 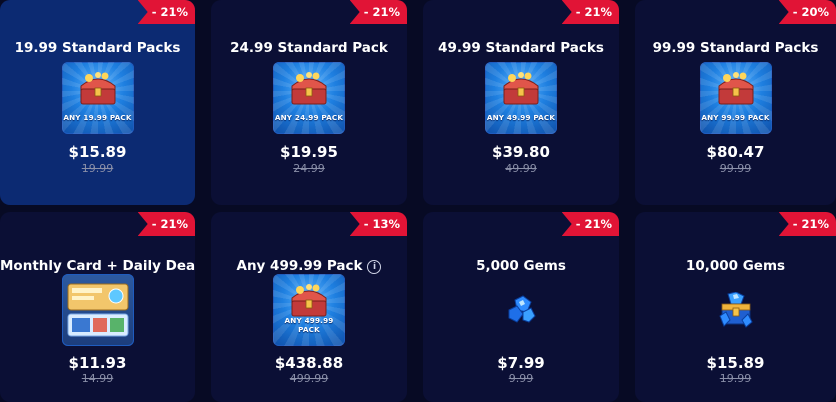 I want to click on gem-chest-icon, so click(x=735, y=310).